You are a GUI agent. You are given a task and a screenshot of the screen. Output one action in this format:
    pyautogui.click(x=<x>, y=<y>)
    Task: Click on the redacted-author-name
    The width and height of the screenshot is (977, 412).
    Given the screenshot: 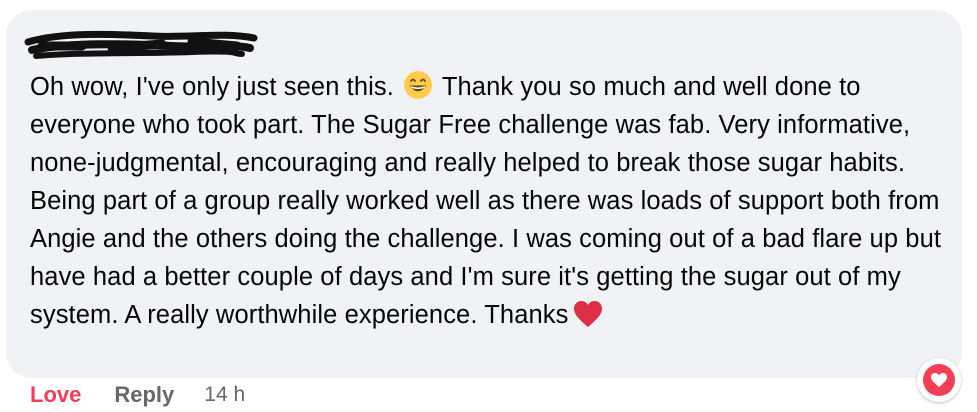 What is the action you would take?
    pyautogui.click(x=141, y=44)
    